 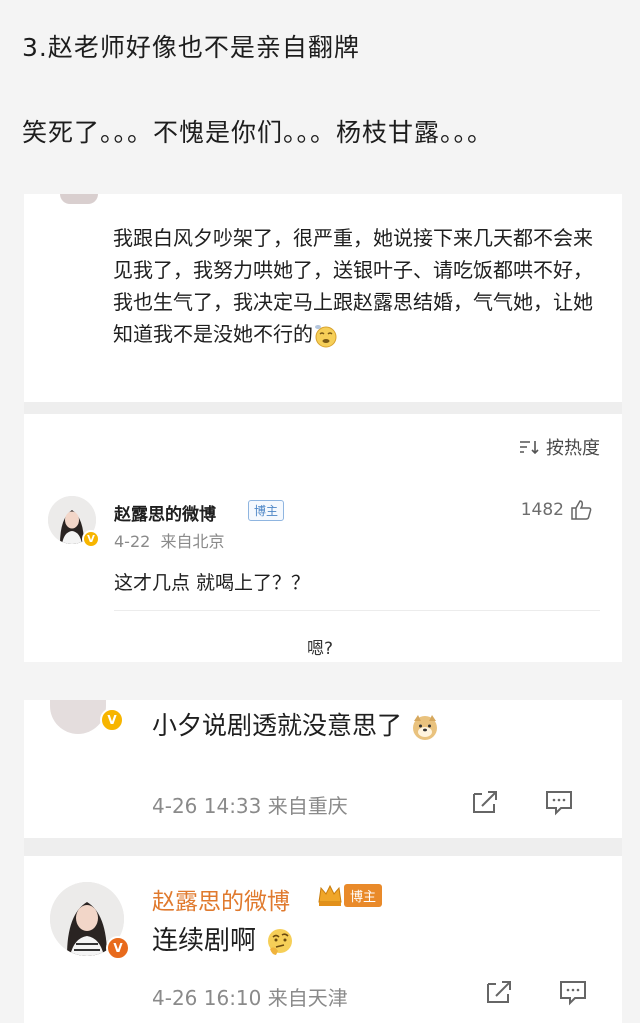 I want to click on sort-label: 按热度, so click(x=573, y=448).